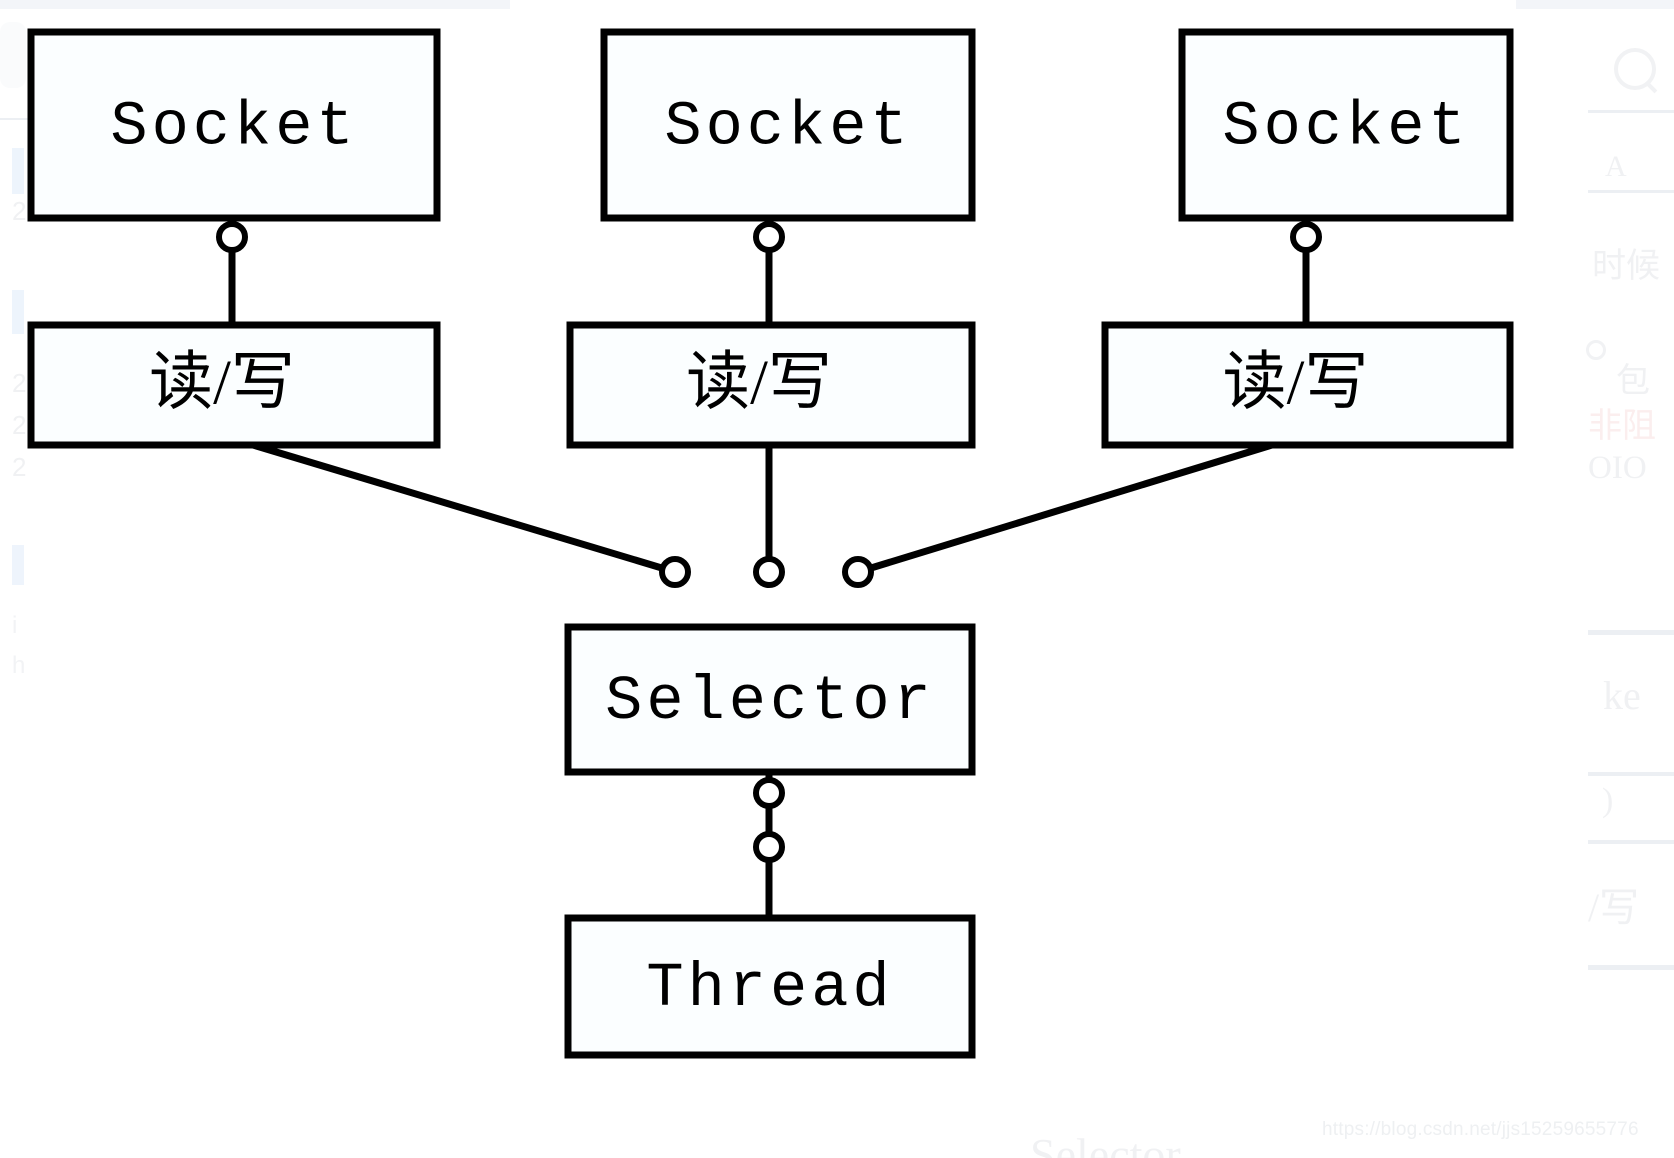 The width and height of the screenshot is (1674, 1158). Describe the element at coordinates (232, 237) in the screenshot. I see `port-rw1-top-icon` at that location.